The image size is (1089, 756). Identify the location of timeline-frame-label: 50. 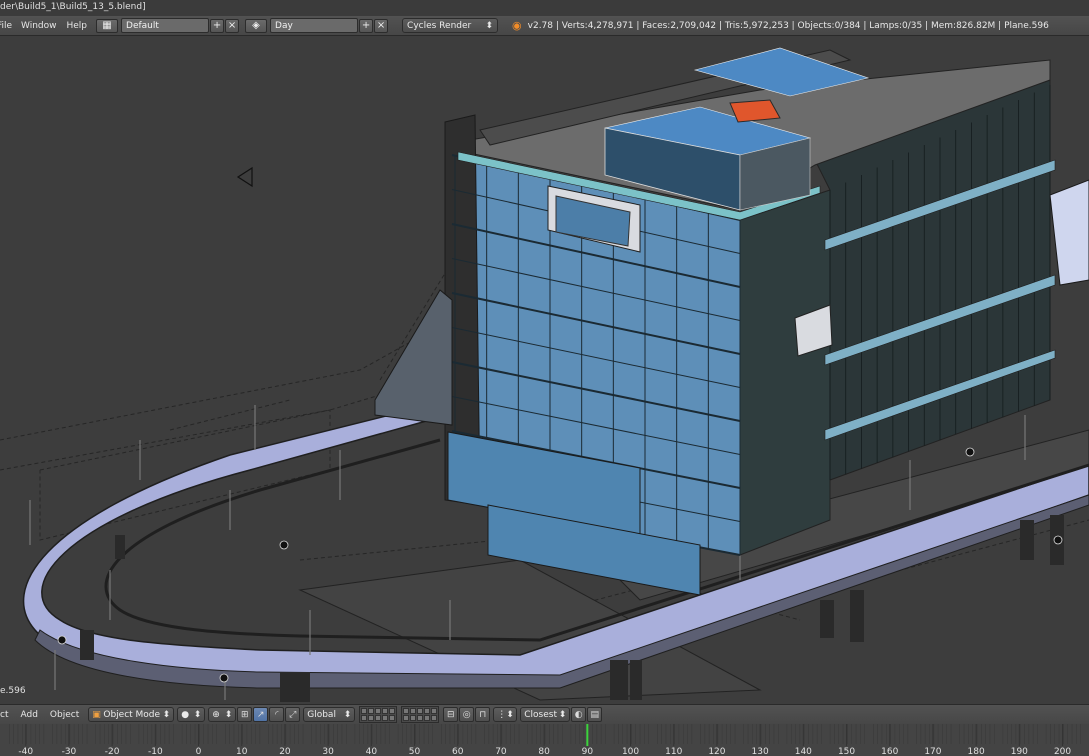
(415, 751).